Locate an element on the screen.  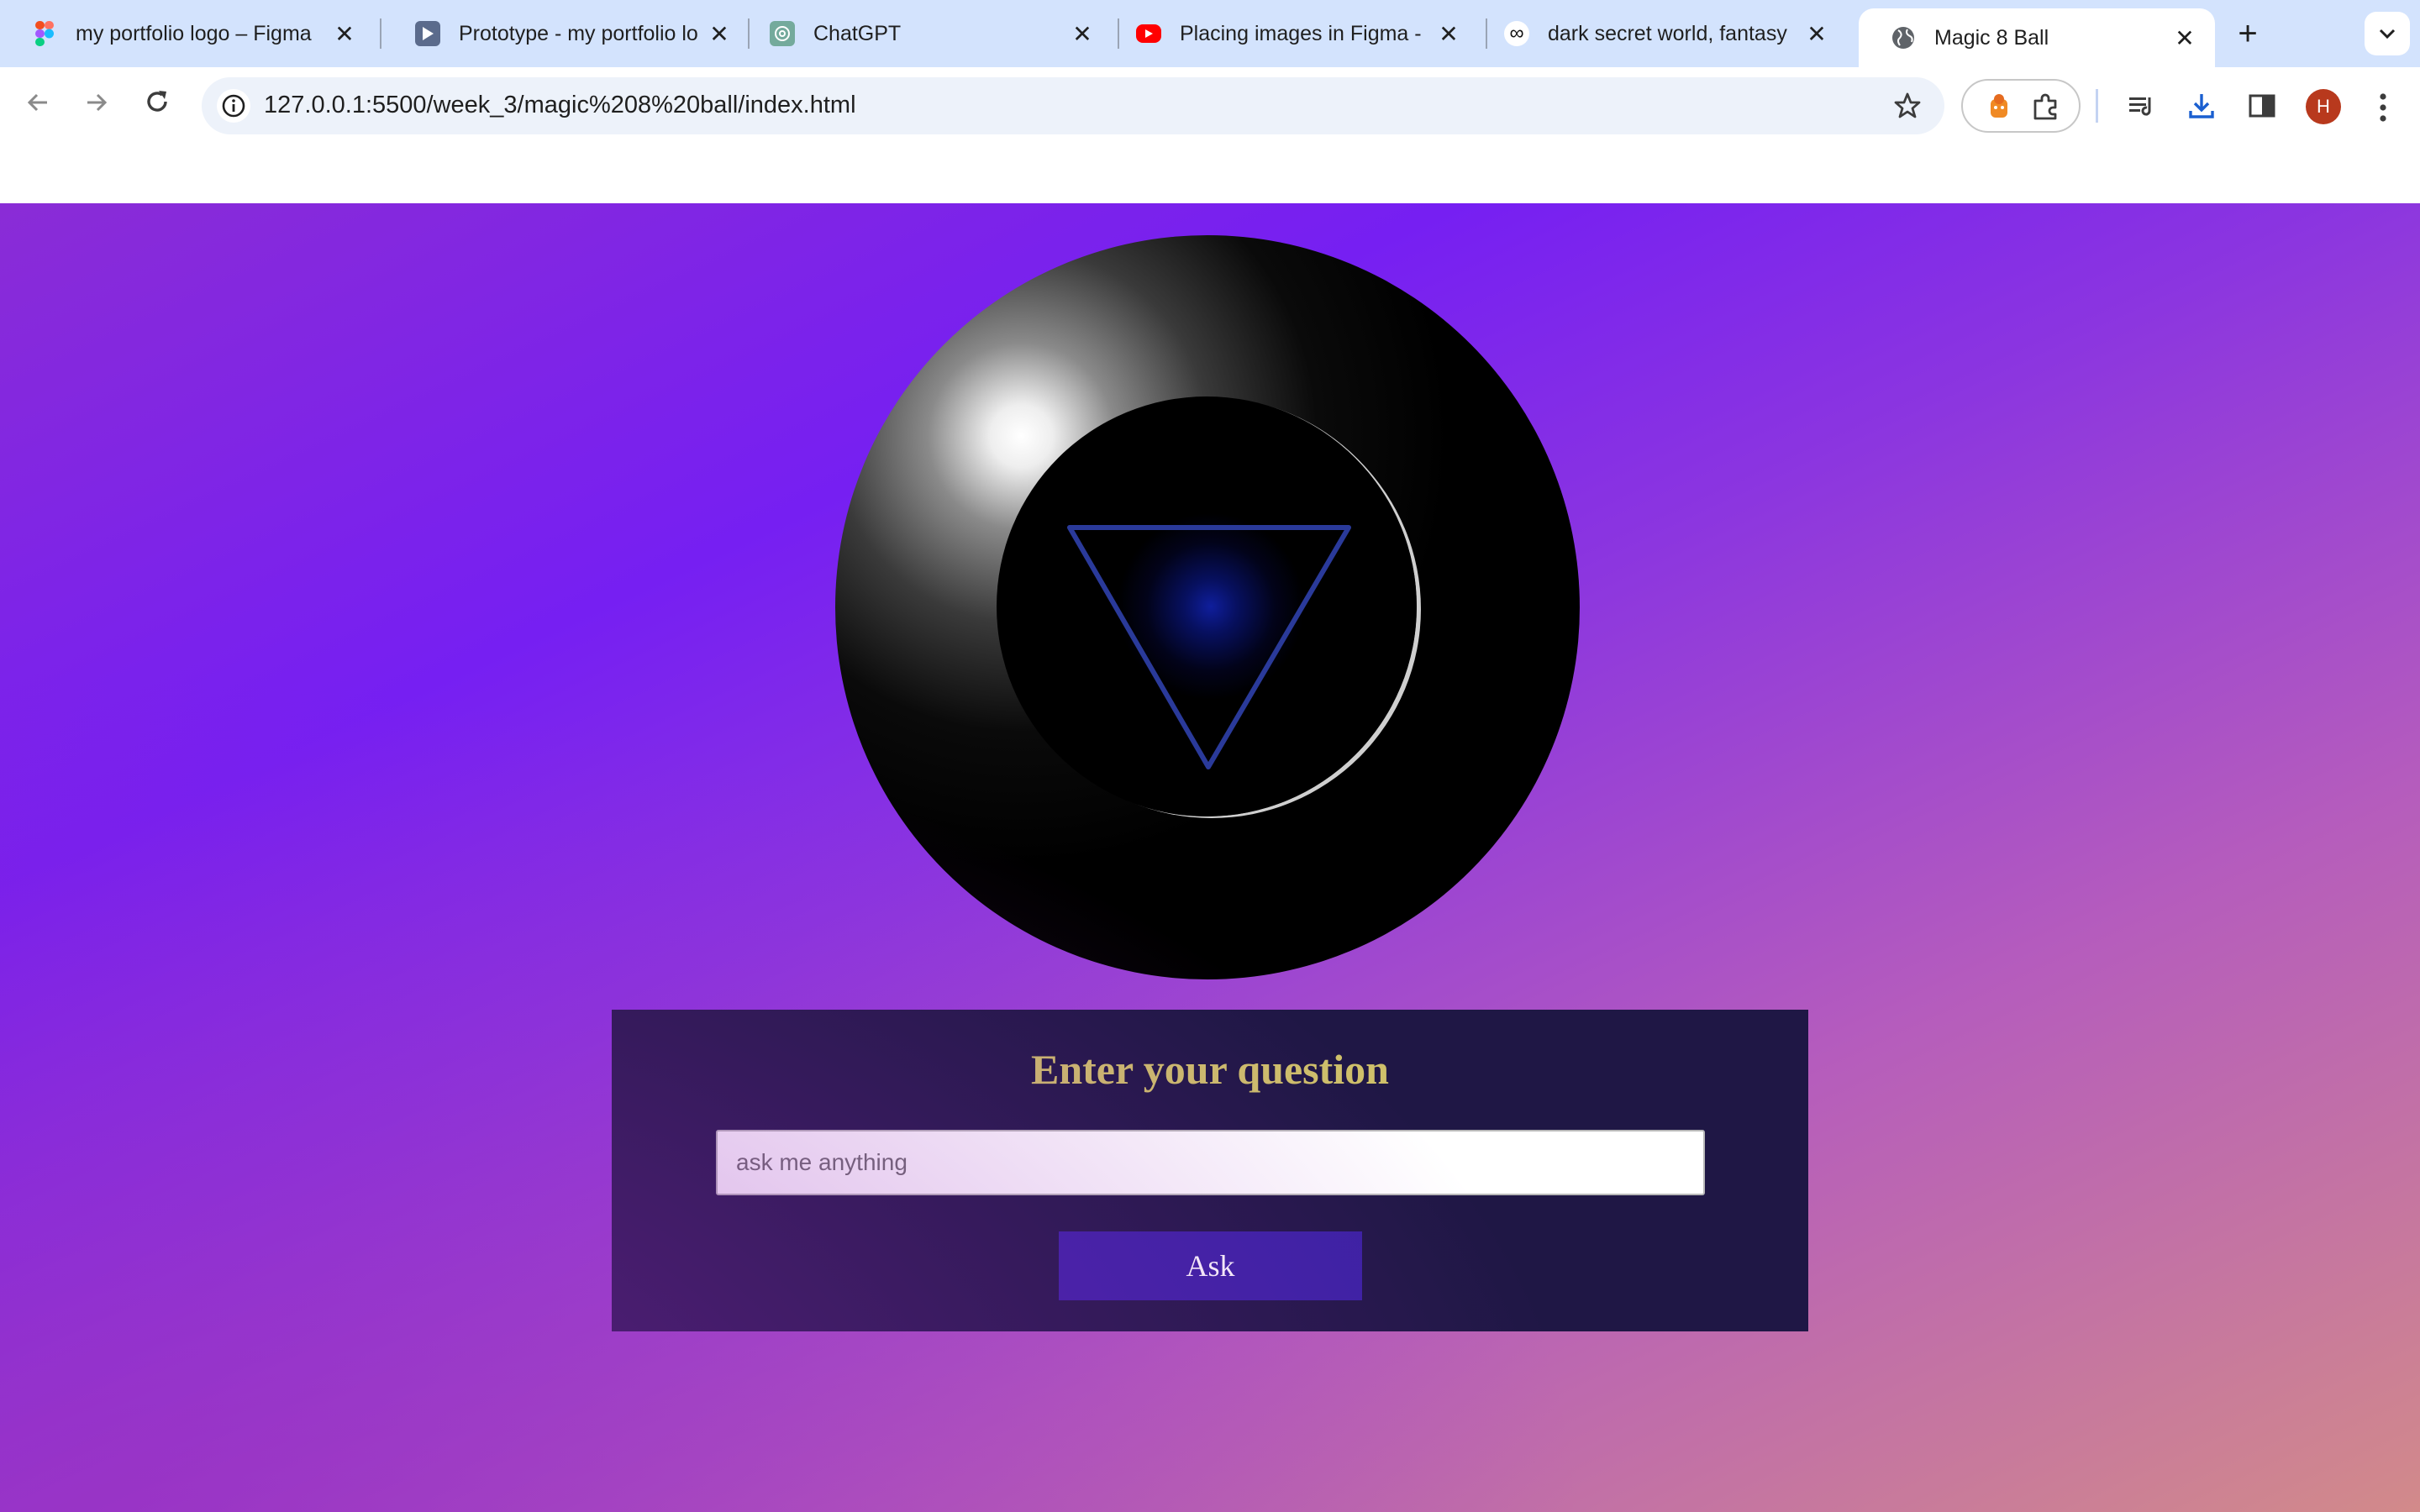
question-panel: Enter your question Ask is located at coordinates (1210, 1170).